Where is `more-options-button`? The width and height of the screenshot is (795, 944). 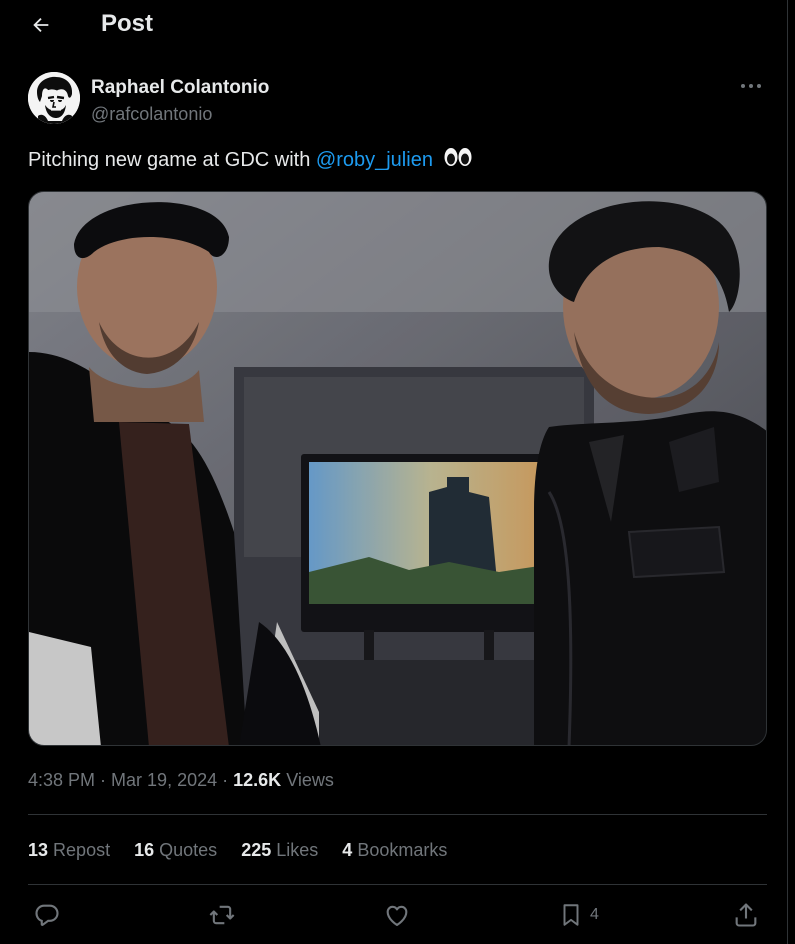
more-options-button is located at coordinates (751, 86).